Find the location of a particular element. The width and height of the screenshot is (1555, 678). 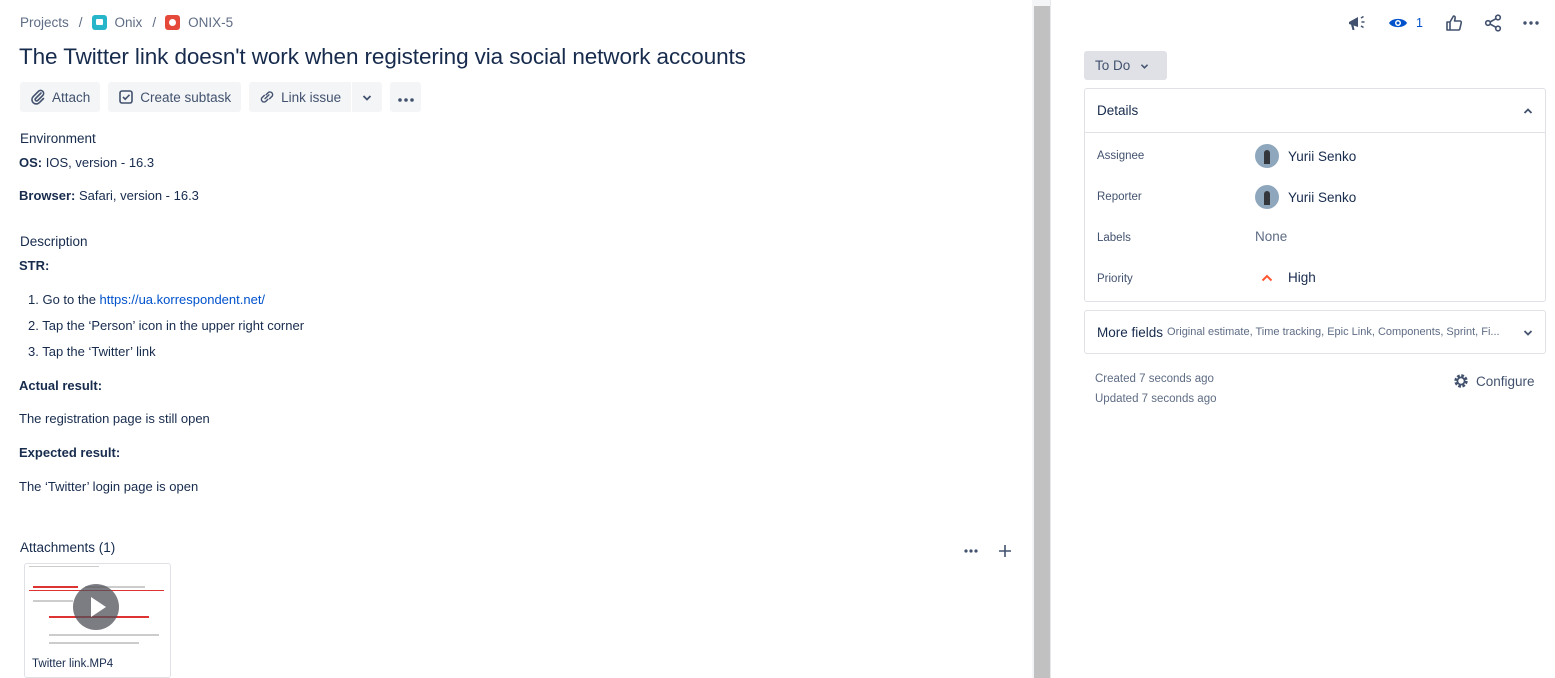

issue-toolbar: 1 is located at coordinates (1444, 23).